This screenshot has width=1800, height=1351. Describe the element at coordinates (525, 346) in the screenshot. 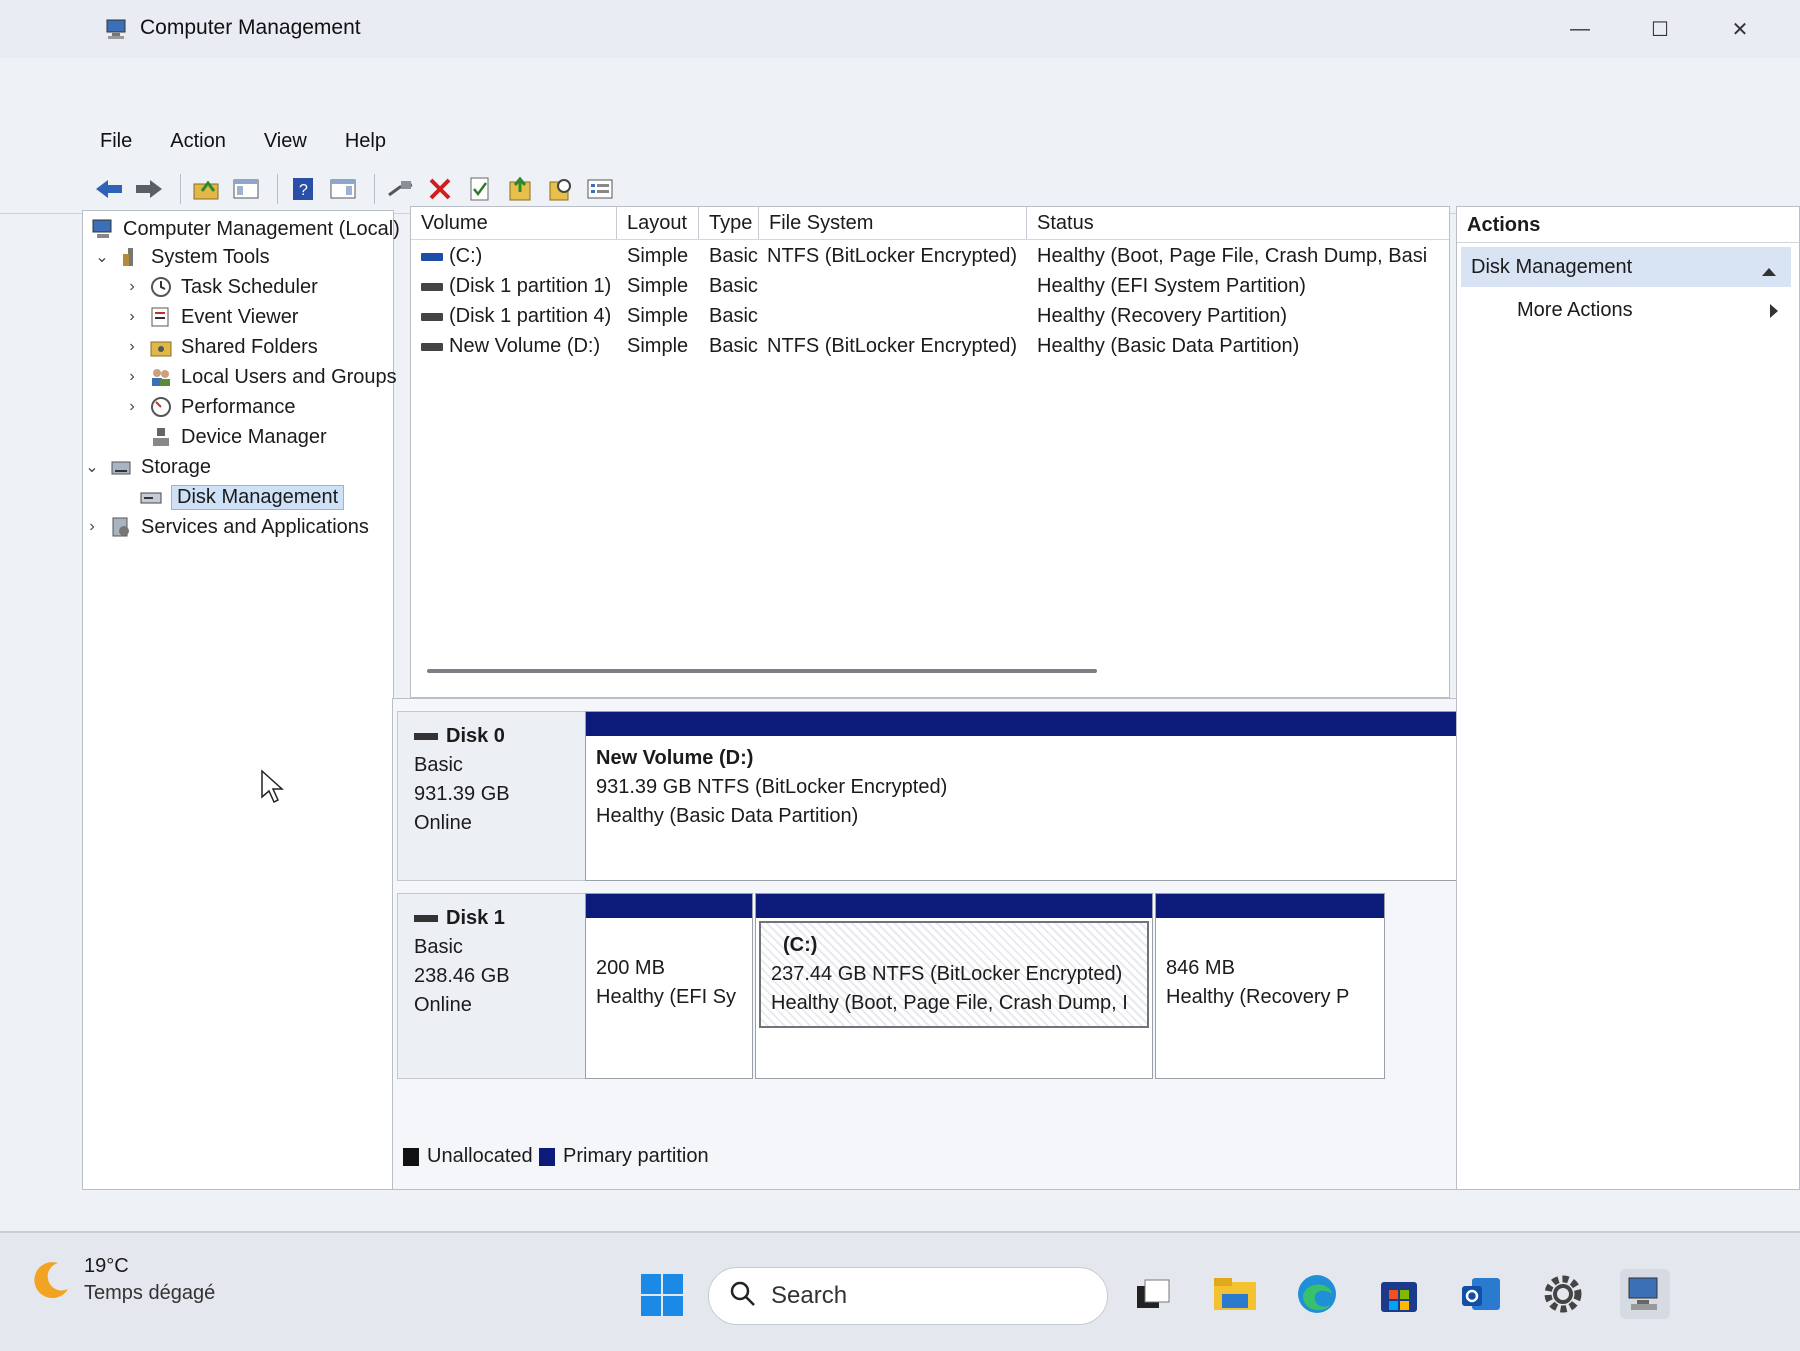

I see `volume-name: New Volume (D:)` at that location.